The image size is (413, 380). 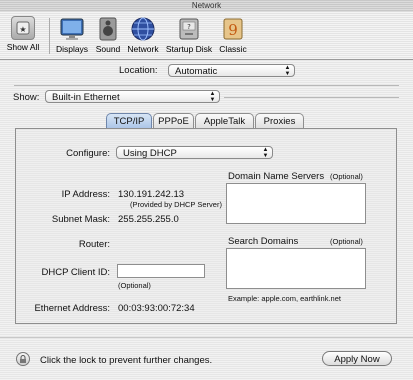 I want to click on lock-button, so click(x=23, y=359).